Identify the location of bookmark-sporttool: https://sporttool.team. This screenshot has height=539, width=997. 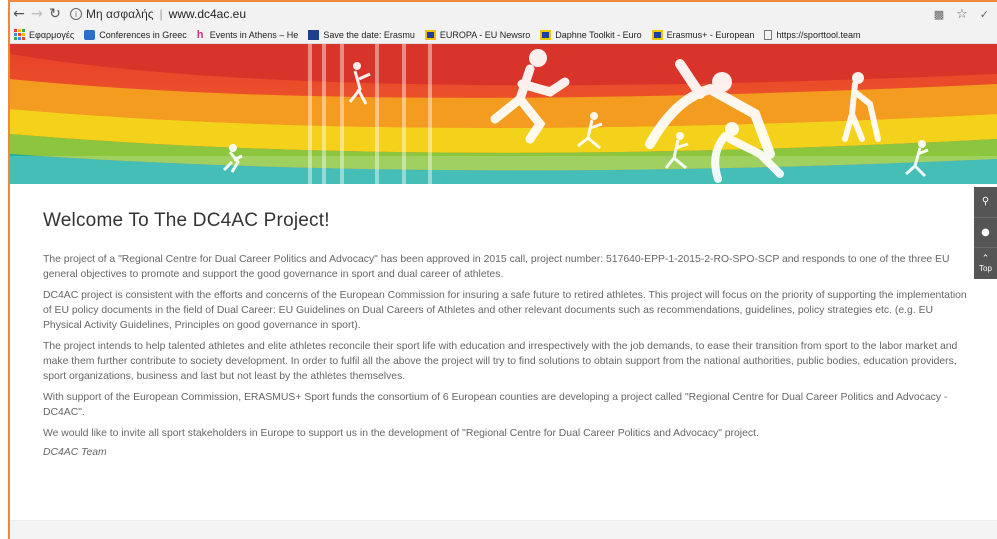
(812, 34).